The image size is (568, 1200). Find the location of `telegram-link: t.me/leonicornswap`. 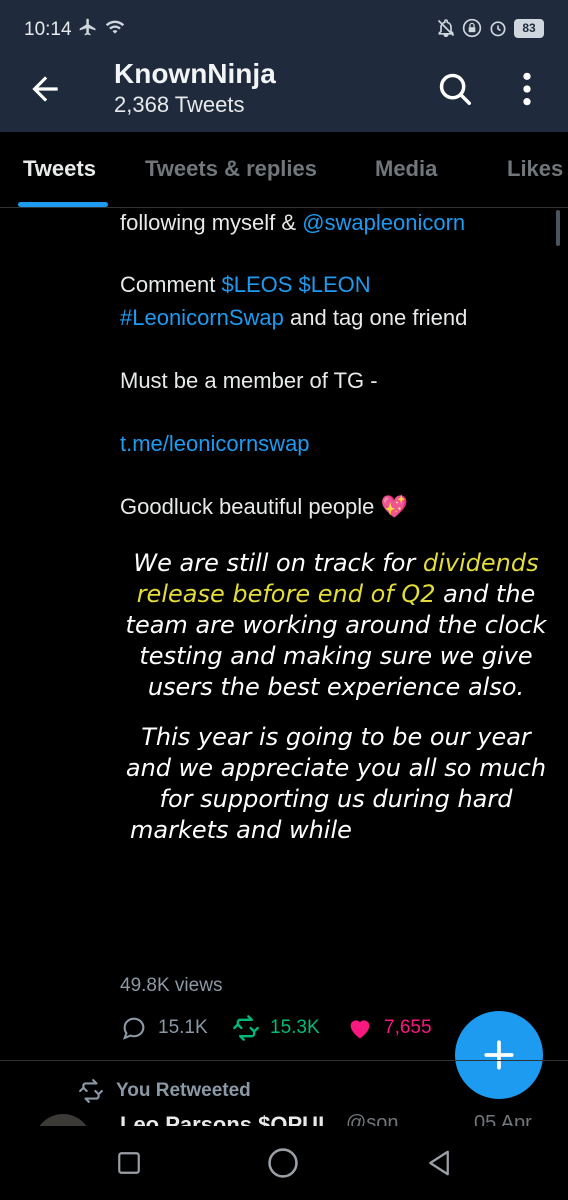

telegram-link: t.me/leonicornswap is located at coordinates (215, 444).